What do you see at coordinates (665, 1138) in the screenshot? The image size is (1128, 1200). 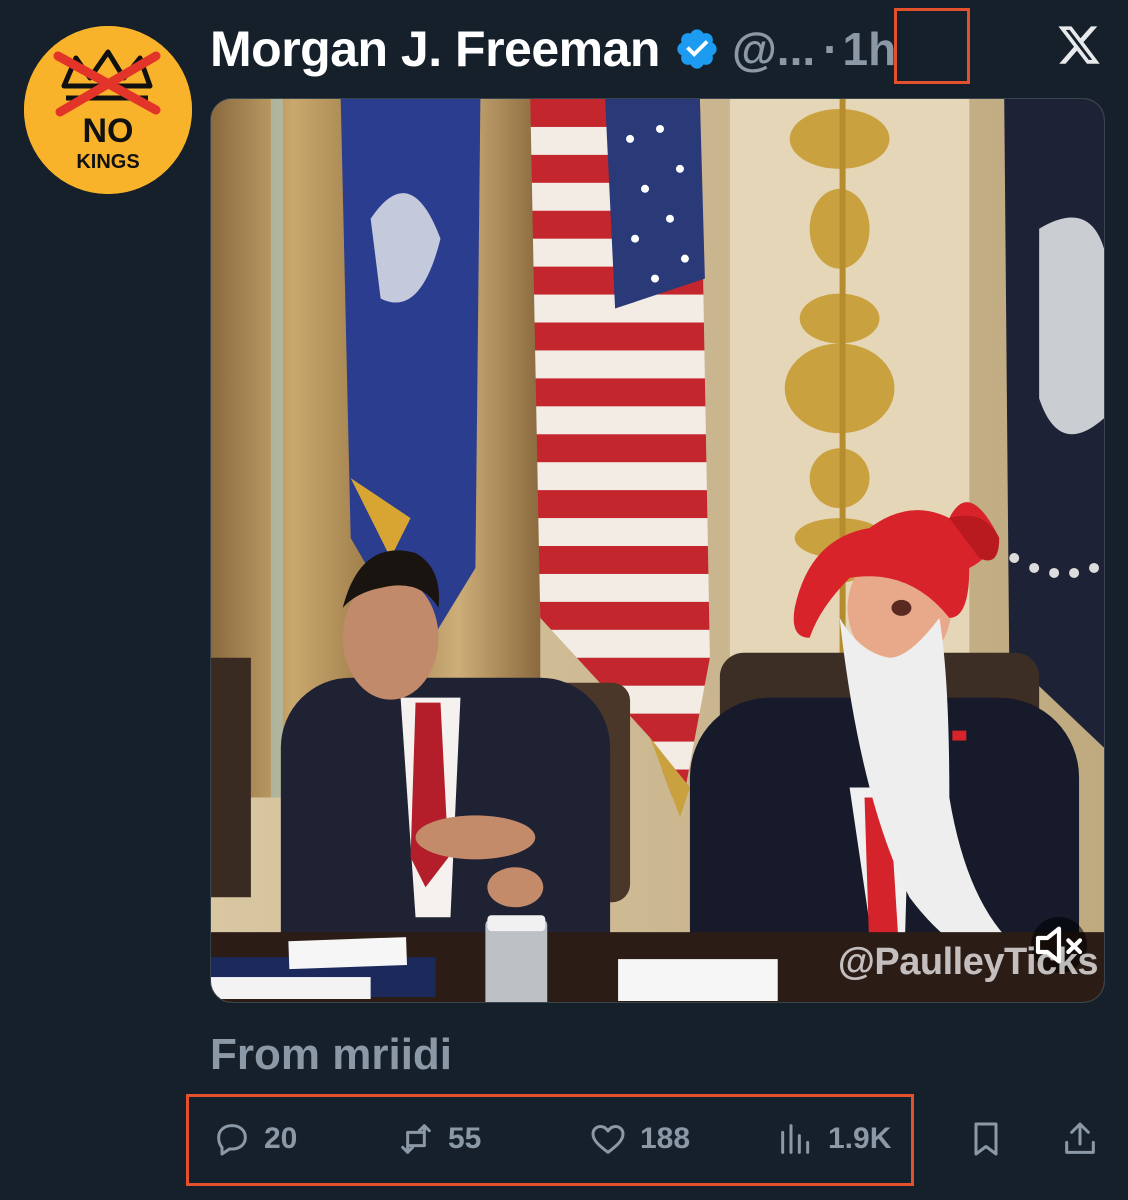 I see `like-count: 188` at bounding box center [665, 1138].